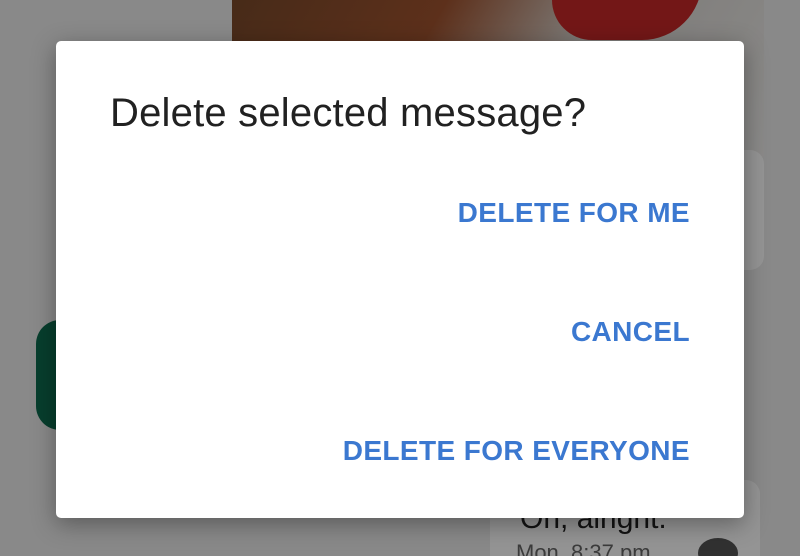 This screenshot has width=800, height=556. What do you see at coordinates (348, 113) in the screenshot?
I see `dialog-title: Delete selected message?` at bounding box center [348, 113].